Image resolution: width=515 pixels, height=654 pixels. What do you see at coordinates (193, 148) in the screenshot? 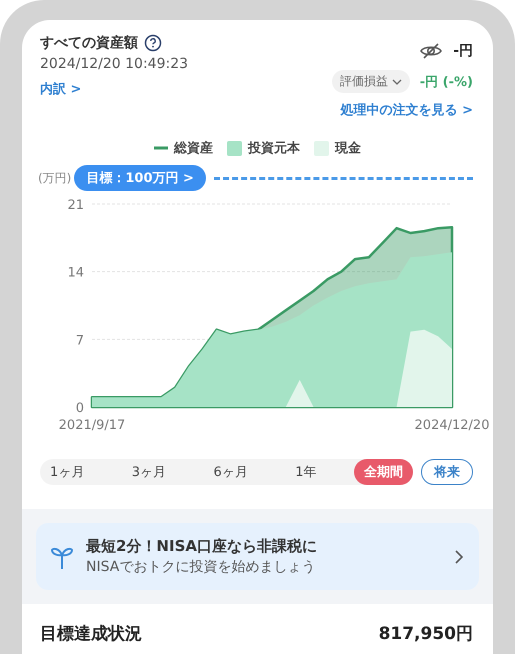
I see `legend-label: 総資産` at bounding box center [193, 148].